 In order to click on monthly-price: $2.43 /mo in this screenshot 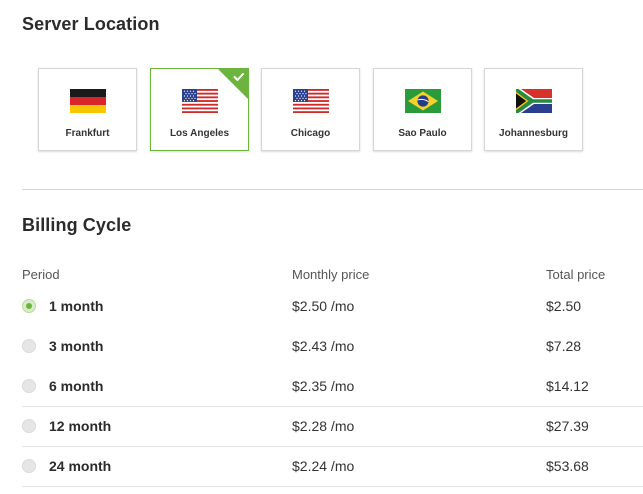, I will do `click(323, 346)`.